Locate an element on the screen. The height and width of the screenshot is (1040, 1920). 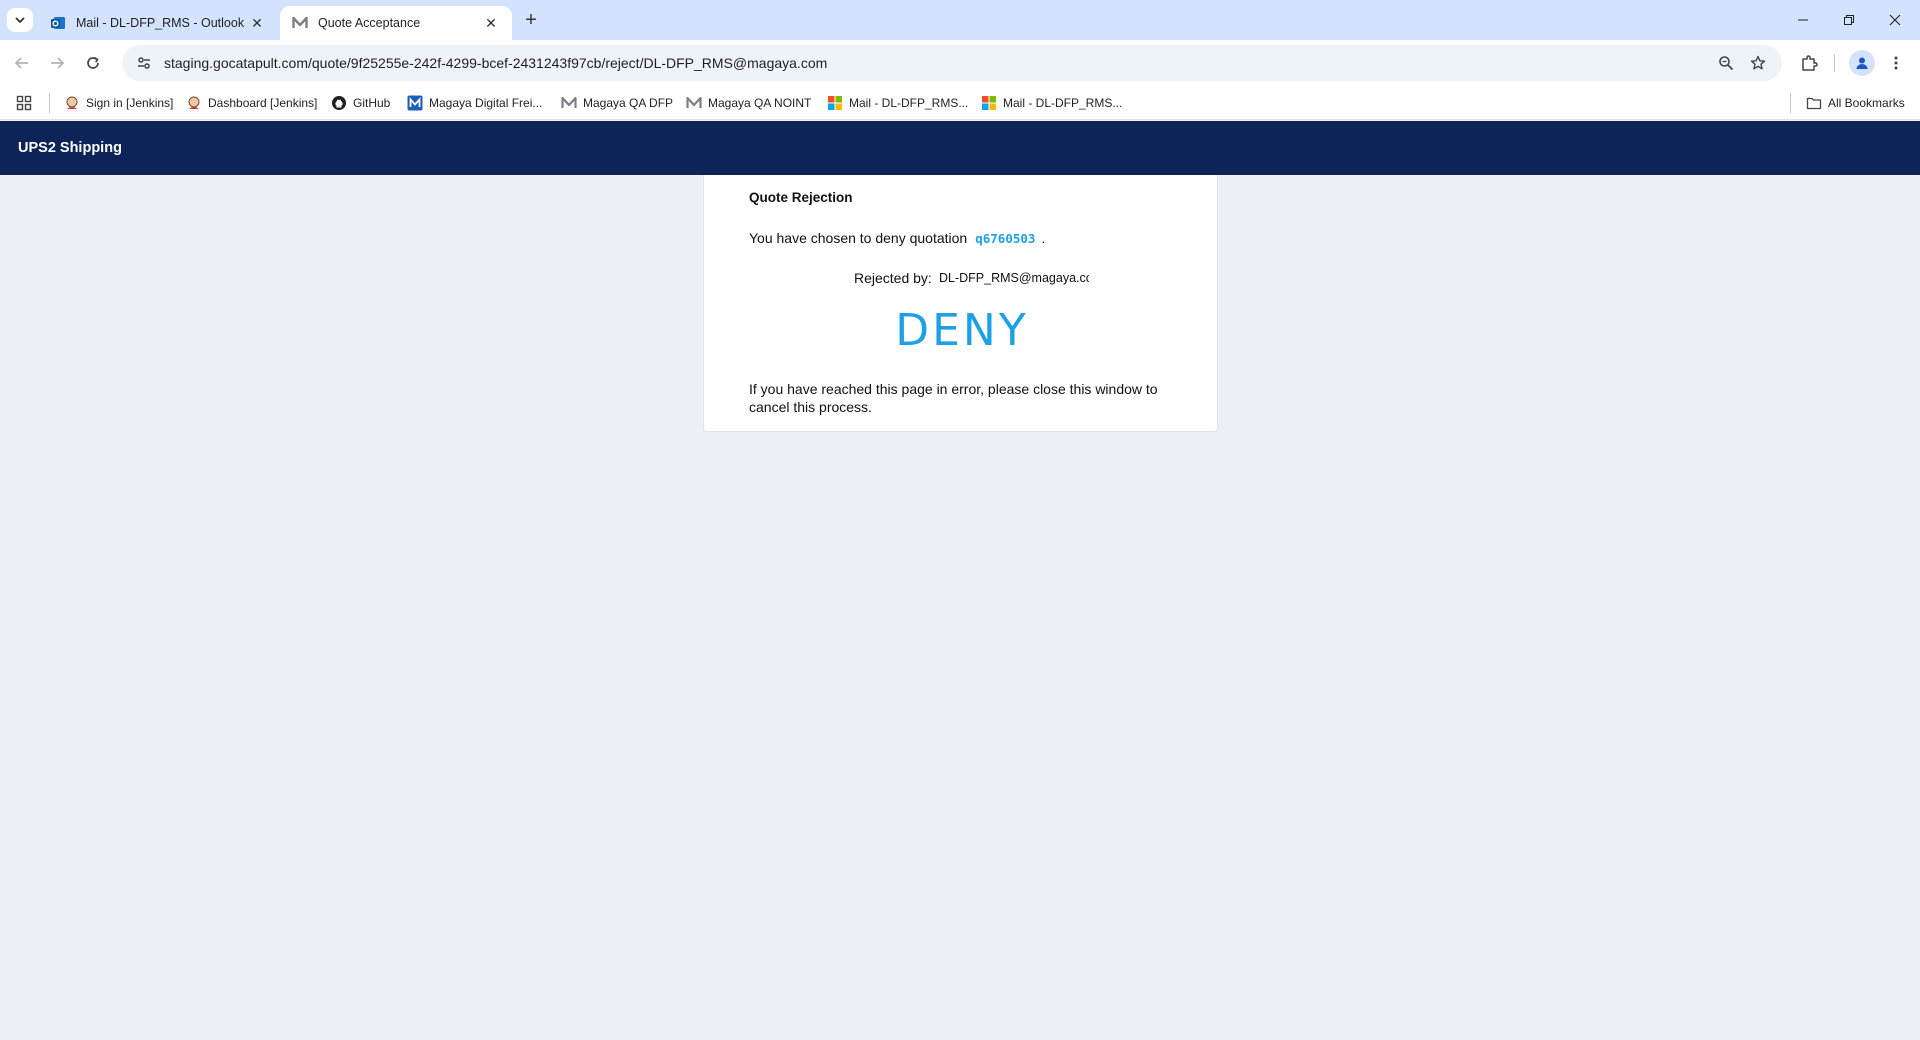
star-icon is located at coordinates (1758, 63).